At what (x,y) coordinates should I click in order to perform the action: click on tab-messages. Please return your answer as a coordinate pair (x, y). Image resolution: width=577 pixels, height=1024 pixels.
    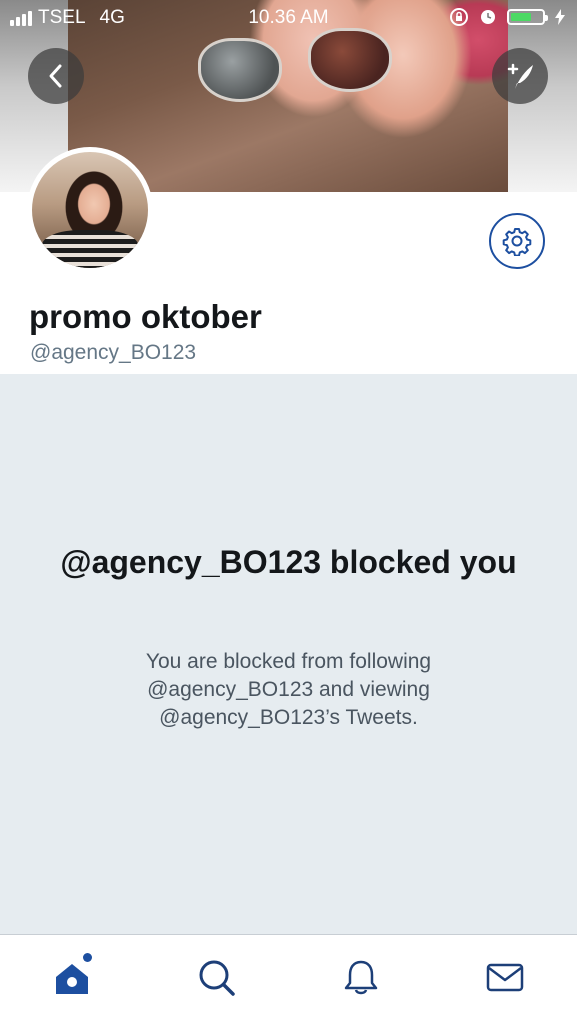
    Looking at the image, I should click on (505, 977).